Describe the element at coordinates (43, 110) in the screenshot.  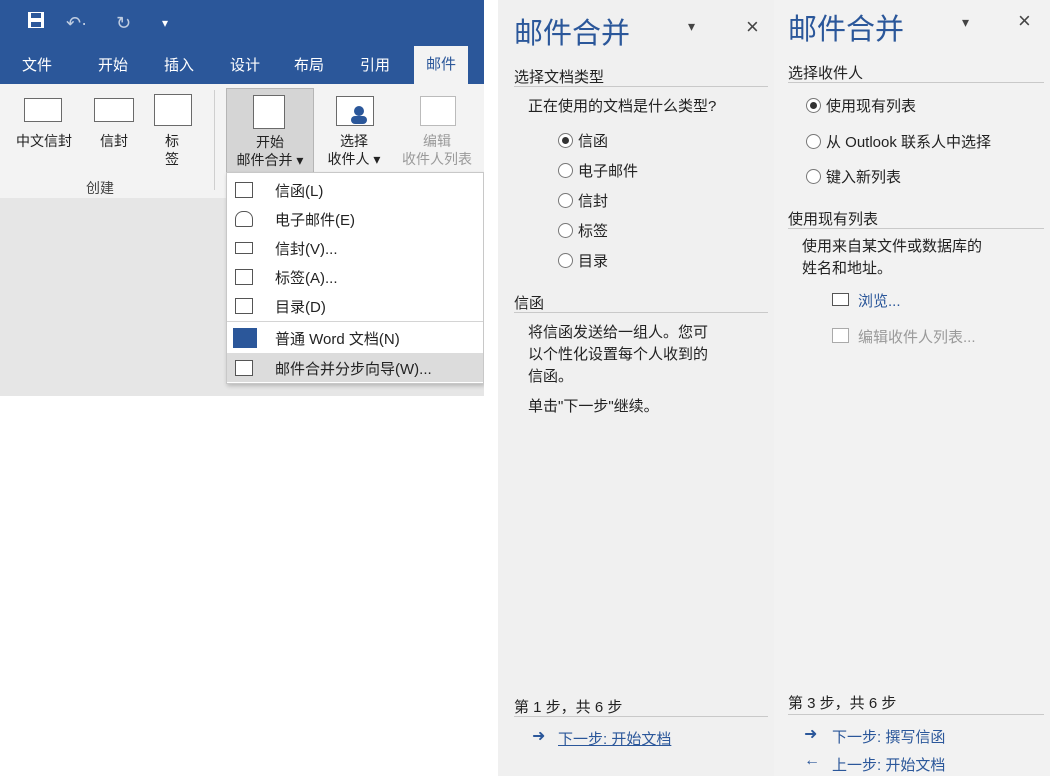
I see `chinese-envelope-icon` at that location.